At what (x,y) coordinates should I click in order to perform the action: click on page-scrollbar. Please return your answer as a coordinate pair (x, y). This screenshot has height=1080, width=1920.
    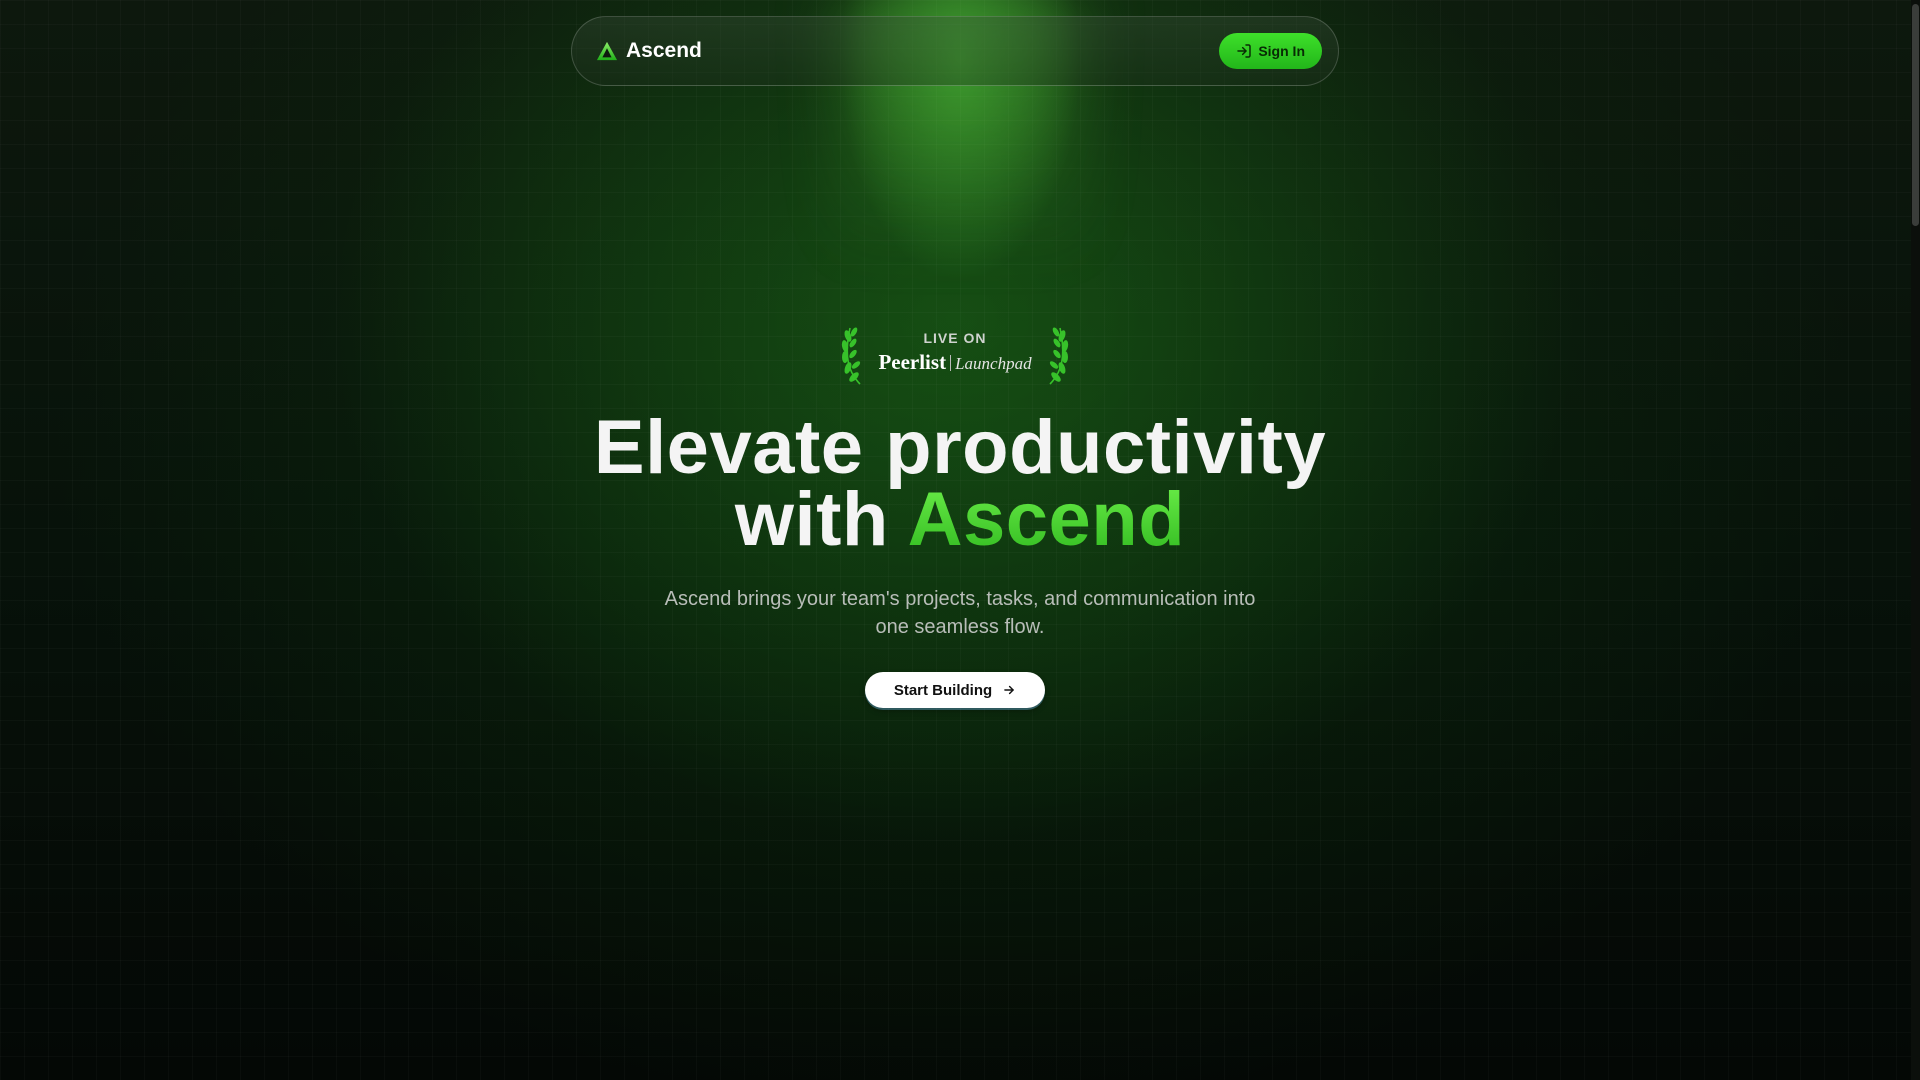
    Looking at the image, I should click on (1915, 540).